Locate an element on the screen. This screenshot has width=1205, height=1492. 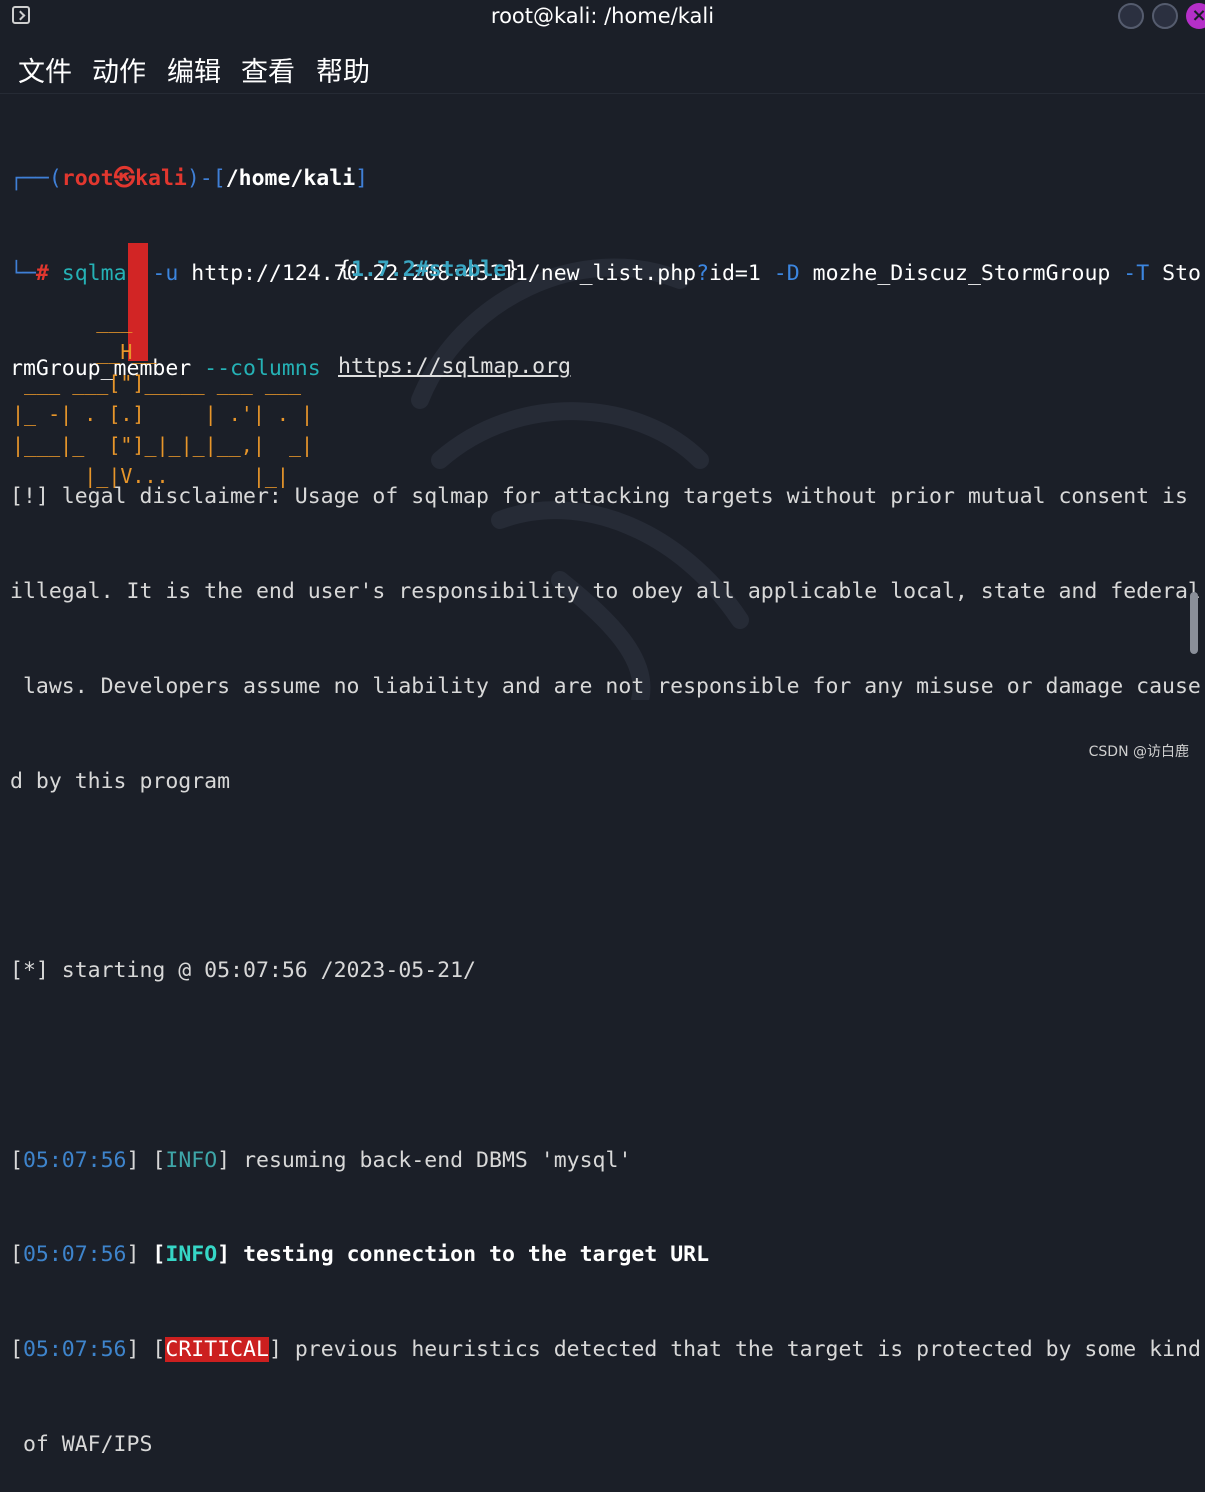
prompt-line-1: ┌──(root㉿kali)-[/home/kali] is located at coordinates (189, 179).